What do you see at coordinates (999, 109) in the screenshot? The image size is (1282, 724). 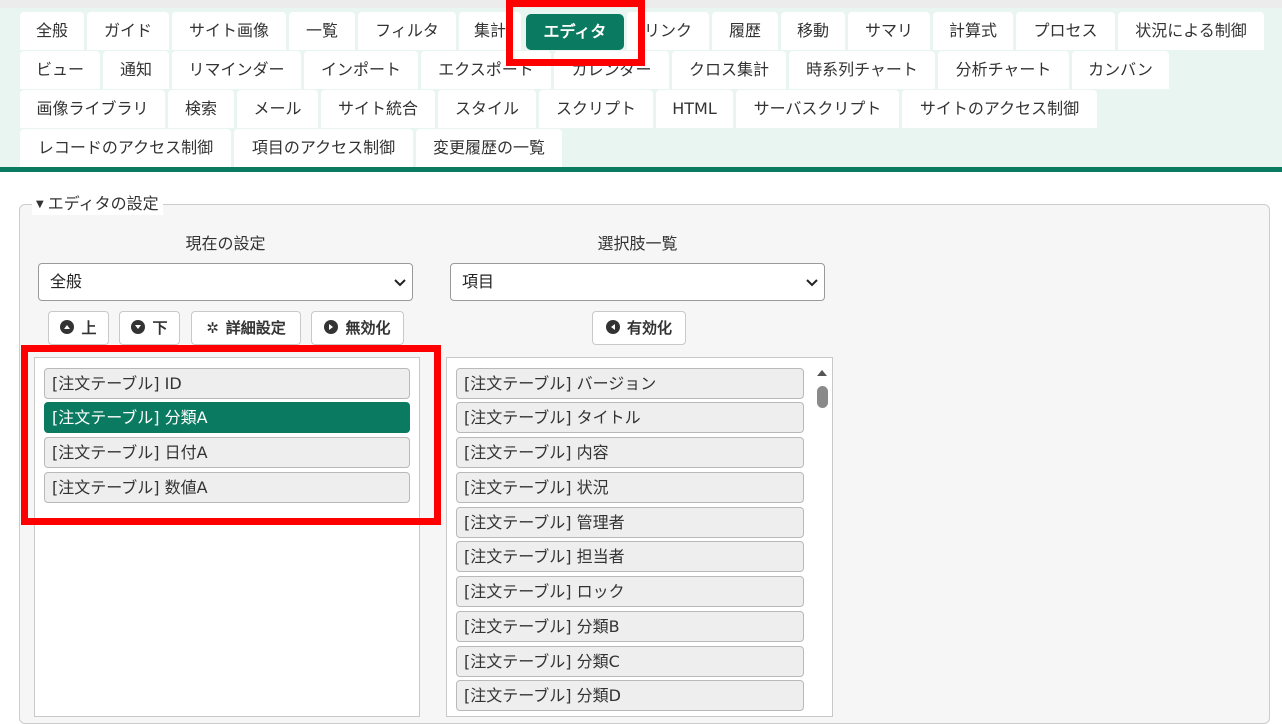 I see `tab-site-access-control: サイトのアクセス制御` at bounding box center [999, 109].